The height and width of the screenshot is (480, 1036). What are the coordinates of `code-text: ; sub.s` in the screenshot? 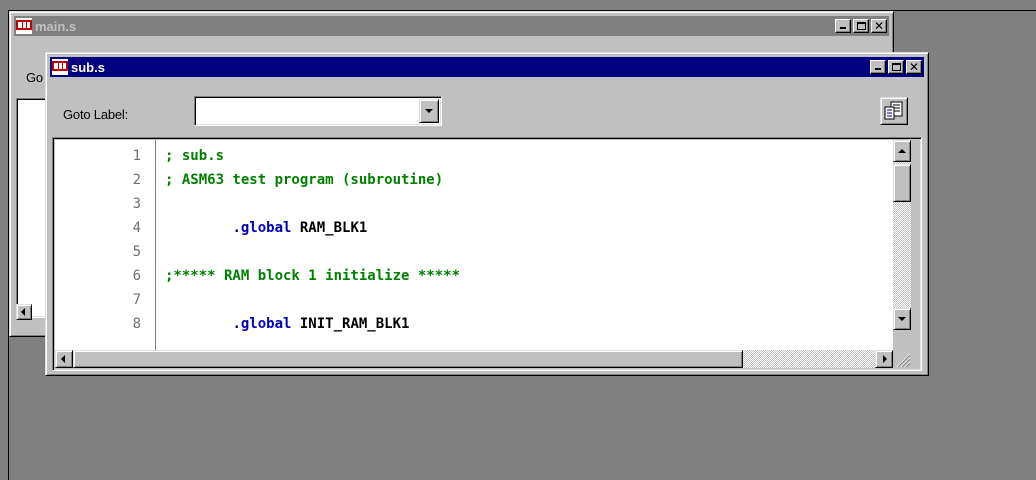 It's located at (194, 156).